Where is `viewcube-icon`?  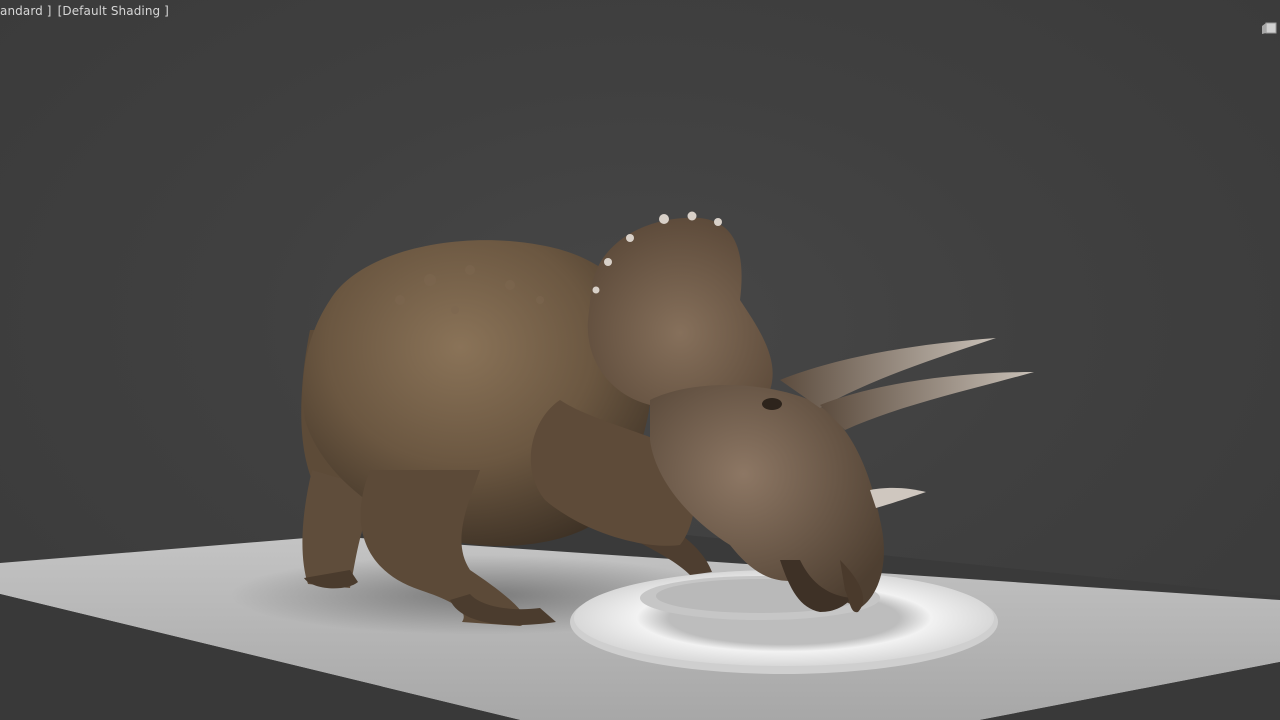 viewcube-icon is located at coordinates (1270, 29).